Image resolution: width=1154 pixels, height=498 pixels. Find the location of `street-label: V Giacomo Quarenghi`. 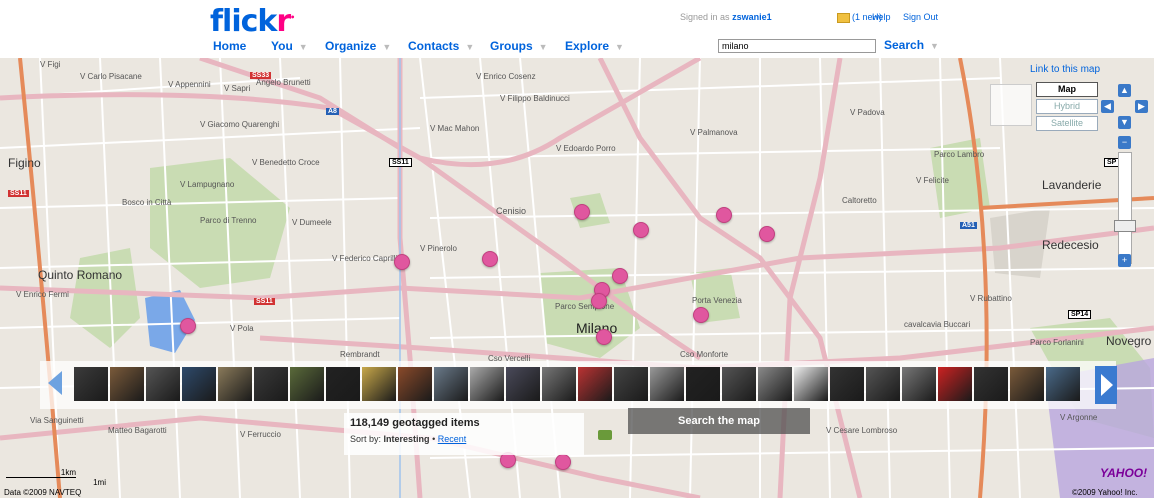

street-label: V Giacomo Quarenghi is located at coordinates (240, 124).